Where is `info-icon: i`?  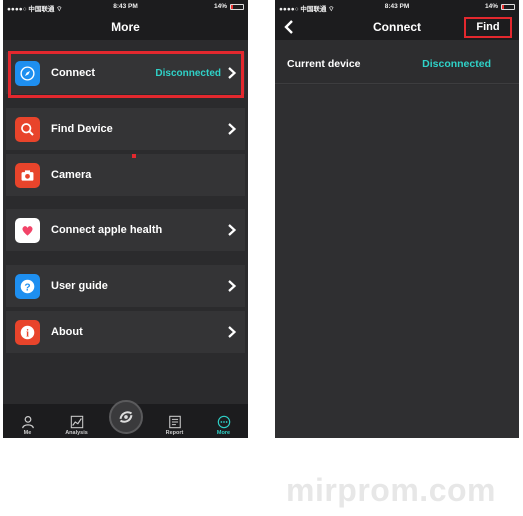 info-icon: i is located at coordinates (27, 332).